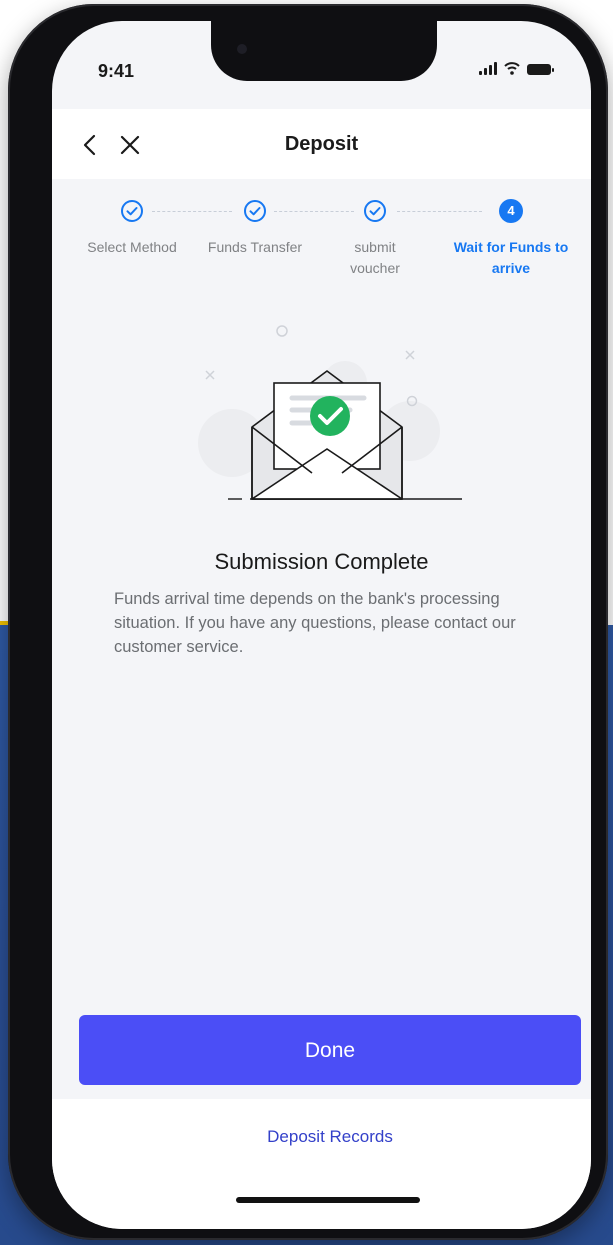 The width and height of the screenshot is (613, 1245). Describe the element at coordinates (375, 257) in the screenshot. I see `step-label: submit voucher` at that location.